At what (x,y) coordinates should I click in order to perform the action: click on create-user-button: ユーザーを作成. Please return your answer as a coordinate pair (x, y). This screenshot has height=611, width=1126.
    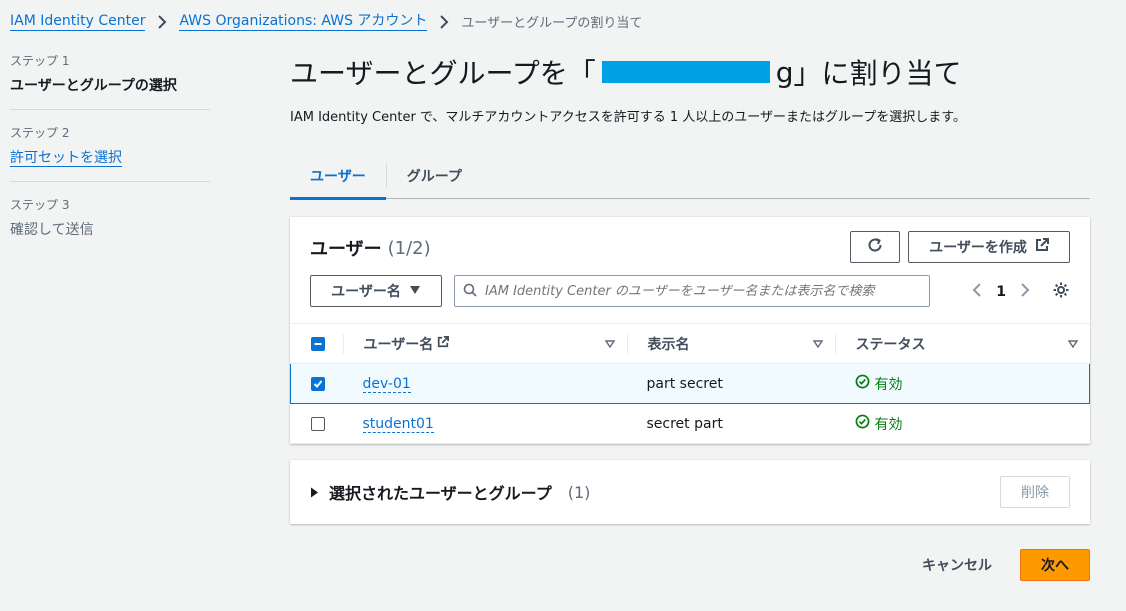
    Looking at the image, I should click on (989, 247).